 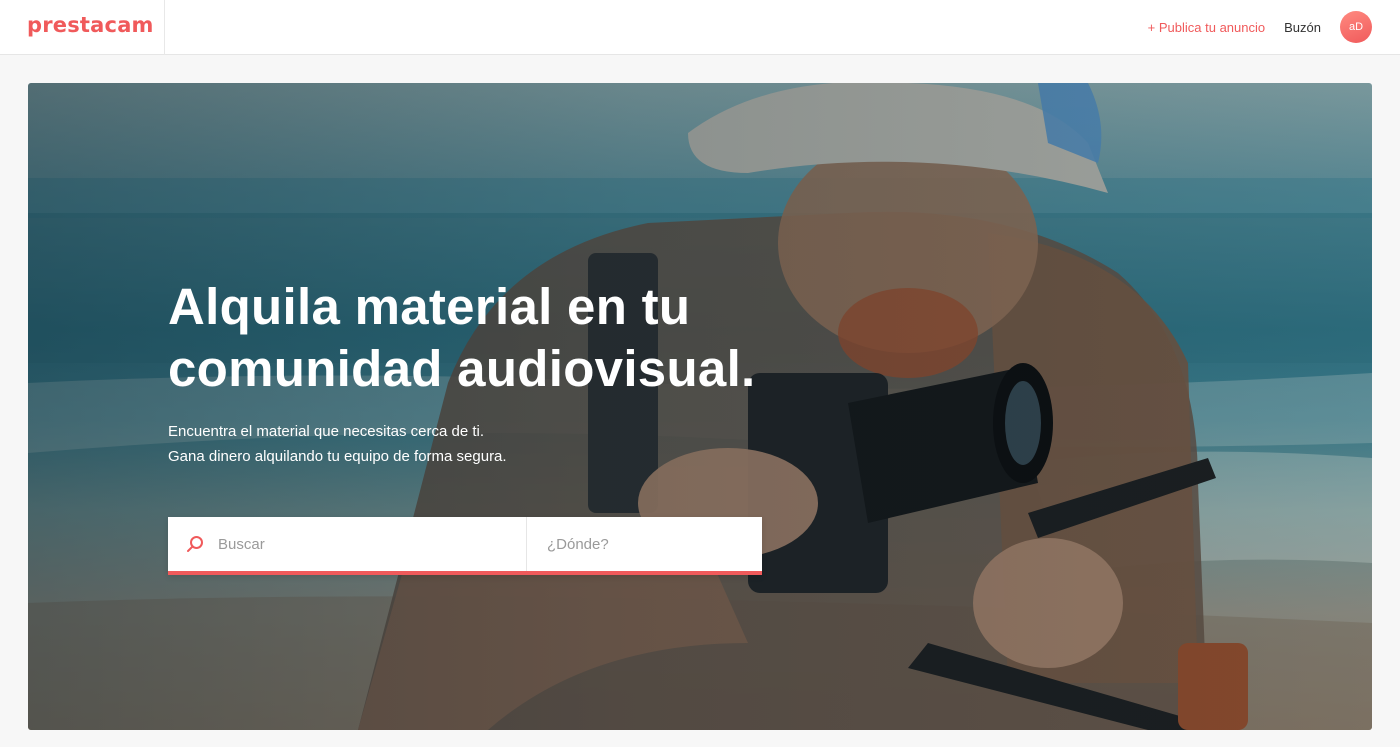 I want to click on publish-ad-link: + Publica tu anuncio, so click(x=1206, y=27).